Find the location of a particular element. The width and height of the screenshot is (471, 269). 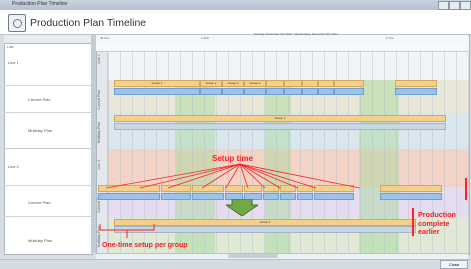

plan-bar: Group 3 is located at coordinates (233, 83).